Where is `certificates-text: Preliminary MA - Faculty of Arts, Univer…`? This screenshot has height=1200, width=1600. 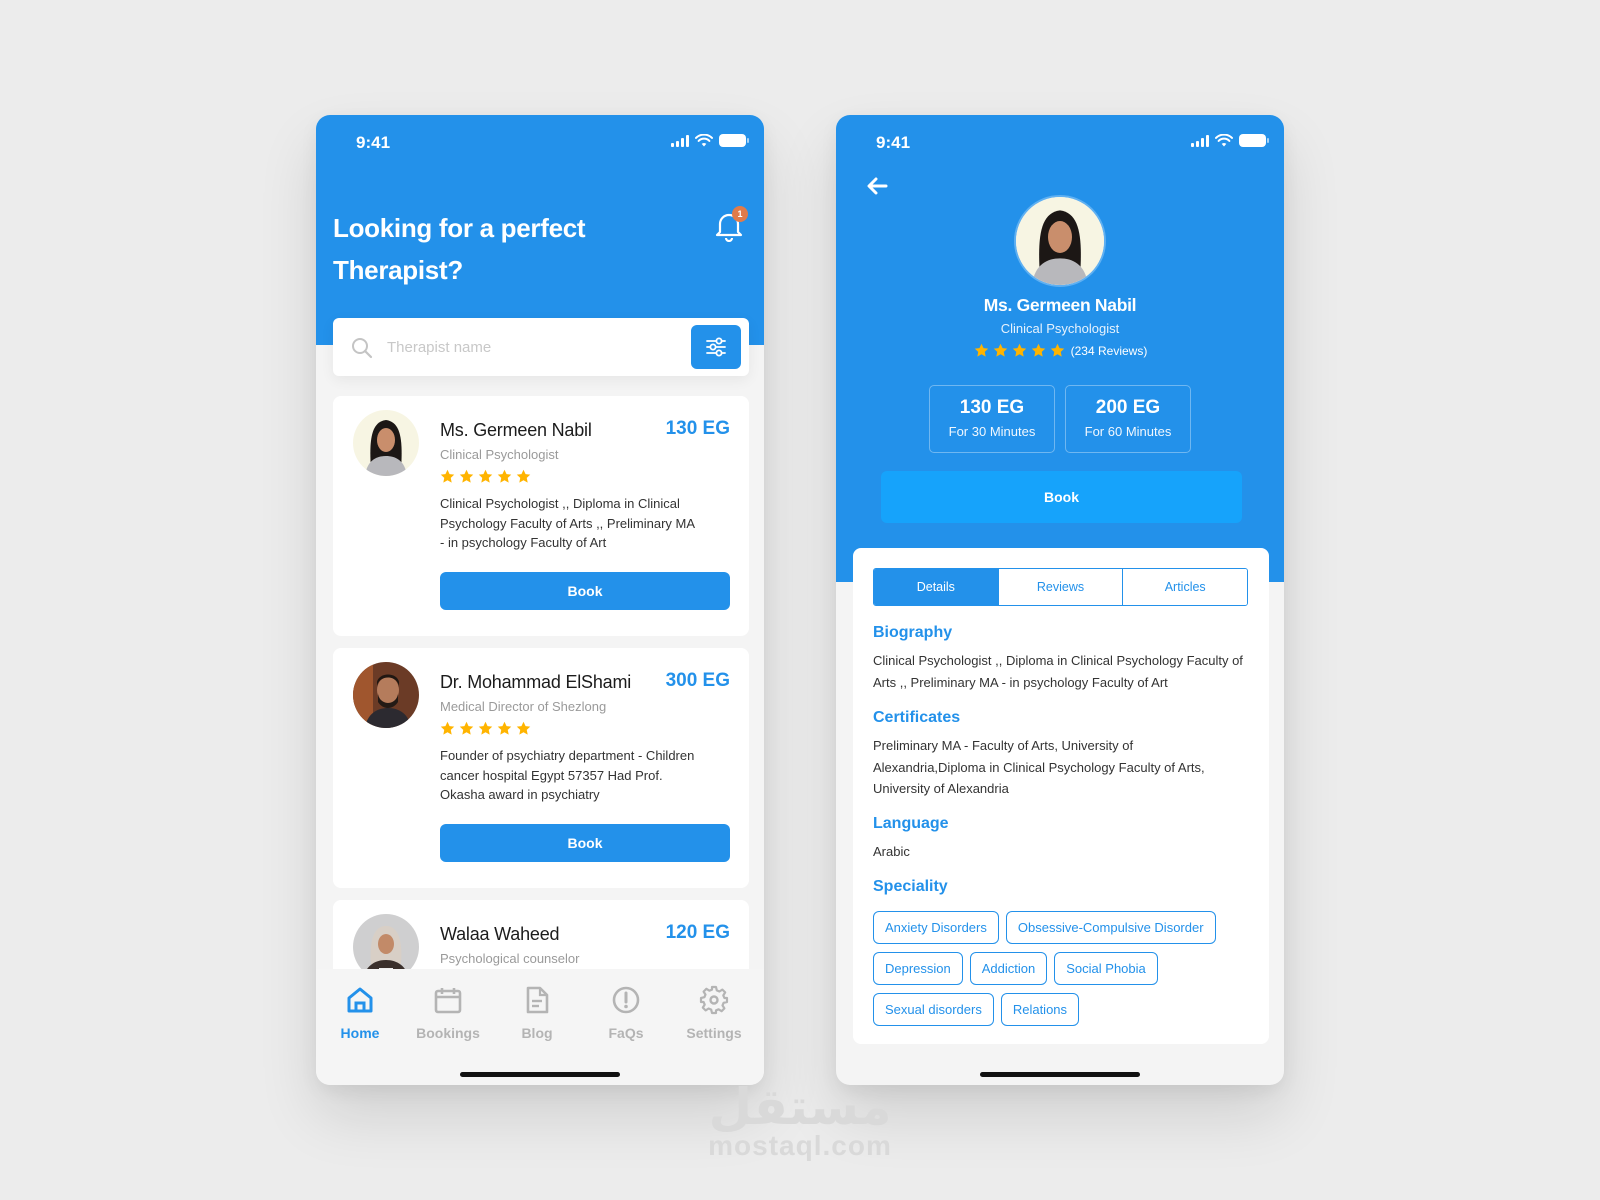
certificates-text: Preliminary MA - Faculty of Arts, Univer… is located at coordinates (1039, 767).